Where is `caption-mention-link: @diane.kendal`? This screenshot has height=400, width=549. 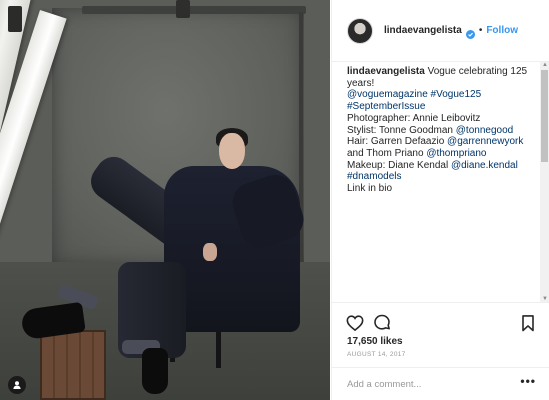 caption-mention-link: @diane.kendal is located at coordinates (484, 165).